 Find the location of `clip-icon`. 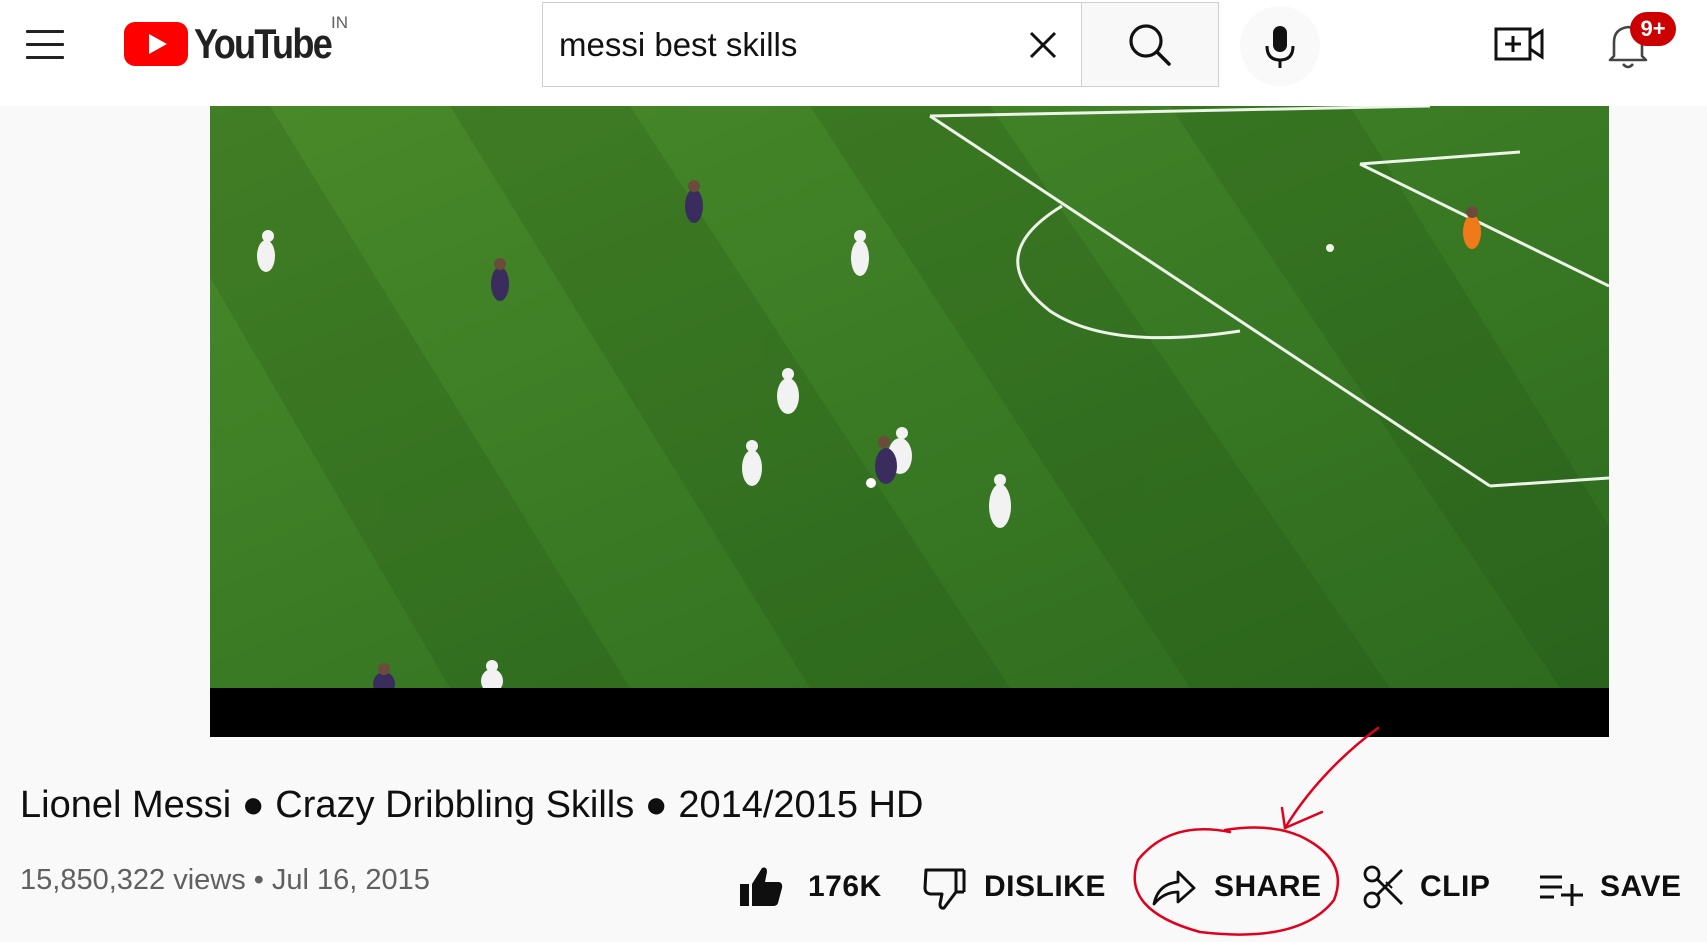

clip-icon is located at coordinates (1383, 887).